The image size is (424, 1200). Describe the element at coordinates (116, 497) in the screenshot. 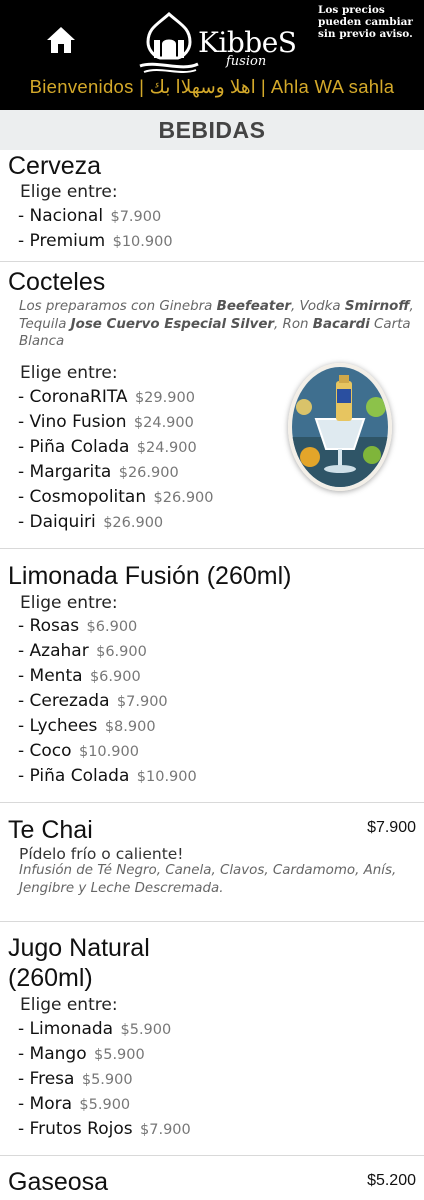

I see `list-item: - Cosmopolitan $26.900` at that location.